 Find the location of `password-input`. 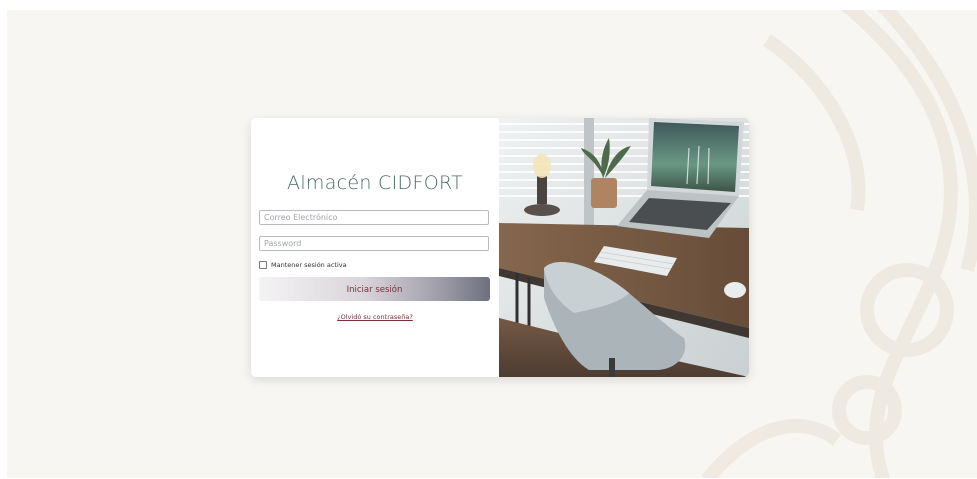

password-input is located at coordinates (374, 243).